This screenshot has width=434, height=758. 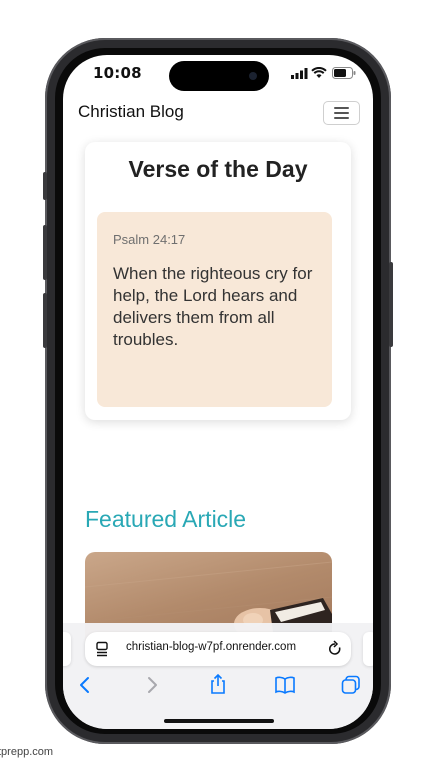 I want to click on back-icon, so click(x=85, y=685).